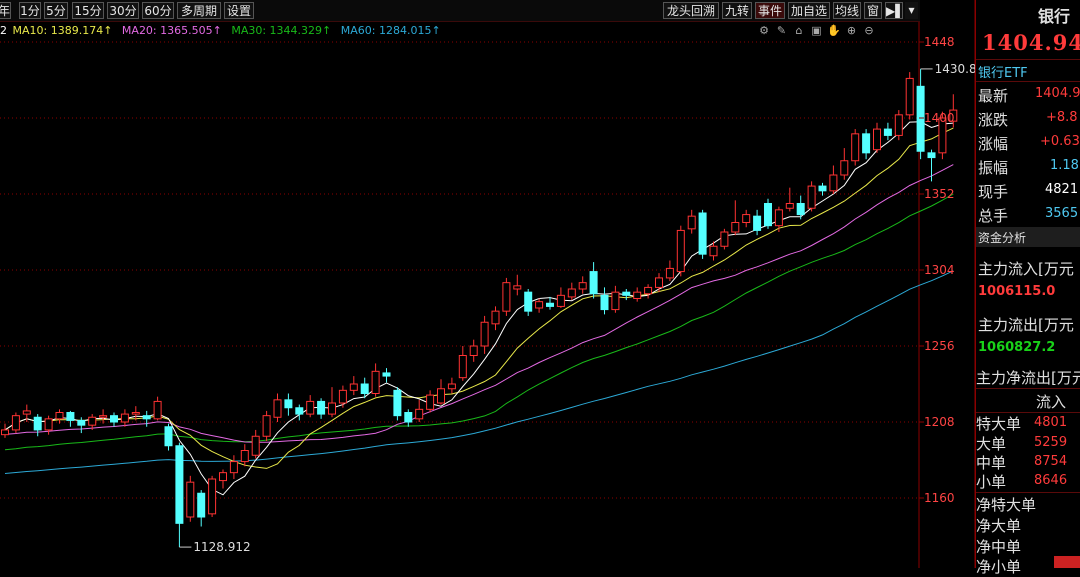 This screenshot has height=577, width=1080. I want to click on net-order-super: 净特大单, so click(1006, 505).